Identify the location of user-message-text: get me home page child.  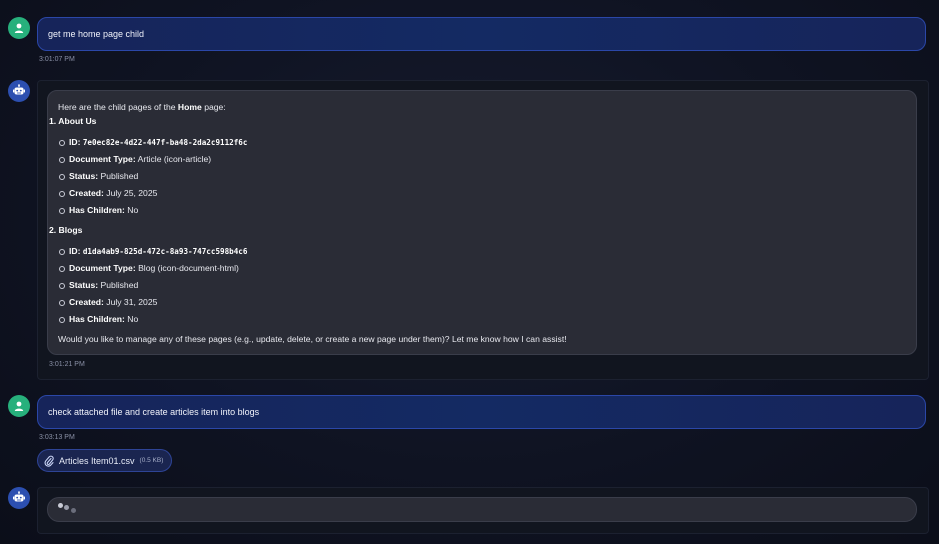
(96, 34).